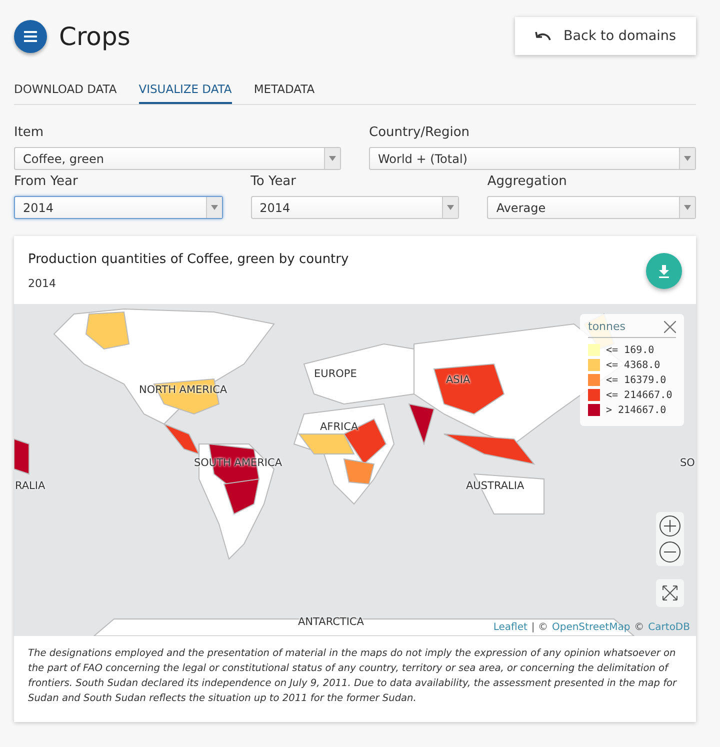 The width and height of the screenshot is (720, 747). Describe the element at coordinates (591, 207) in the screenshot. I see `dropdown-select: Average` at that location.